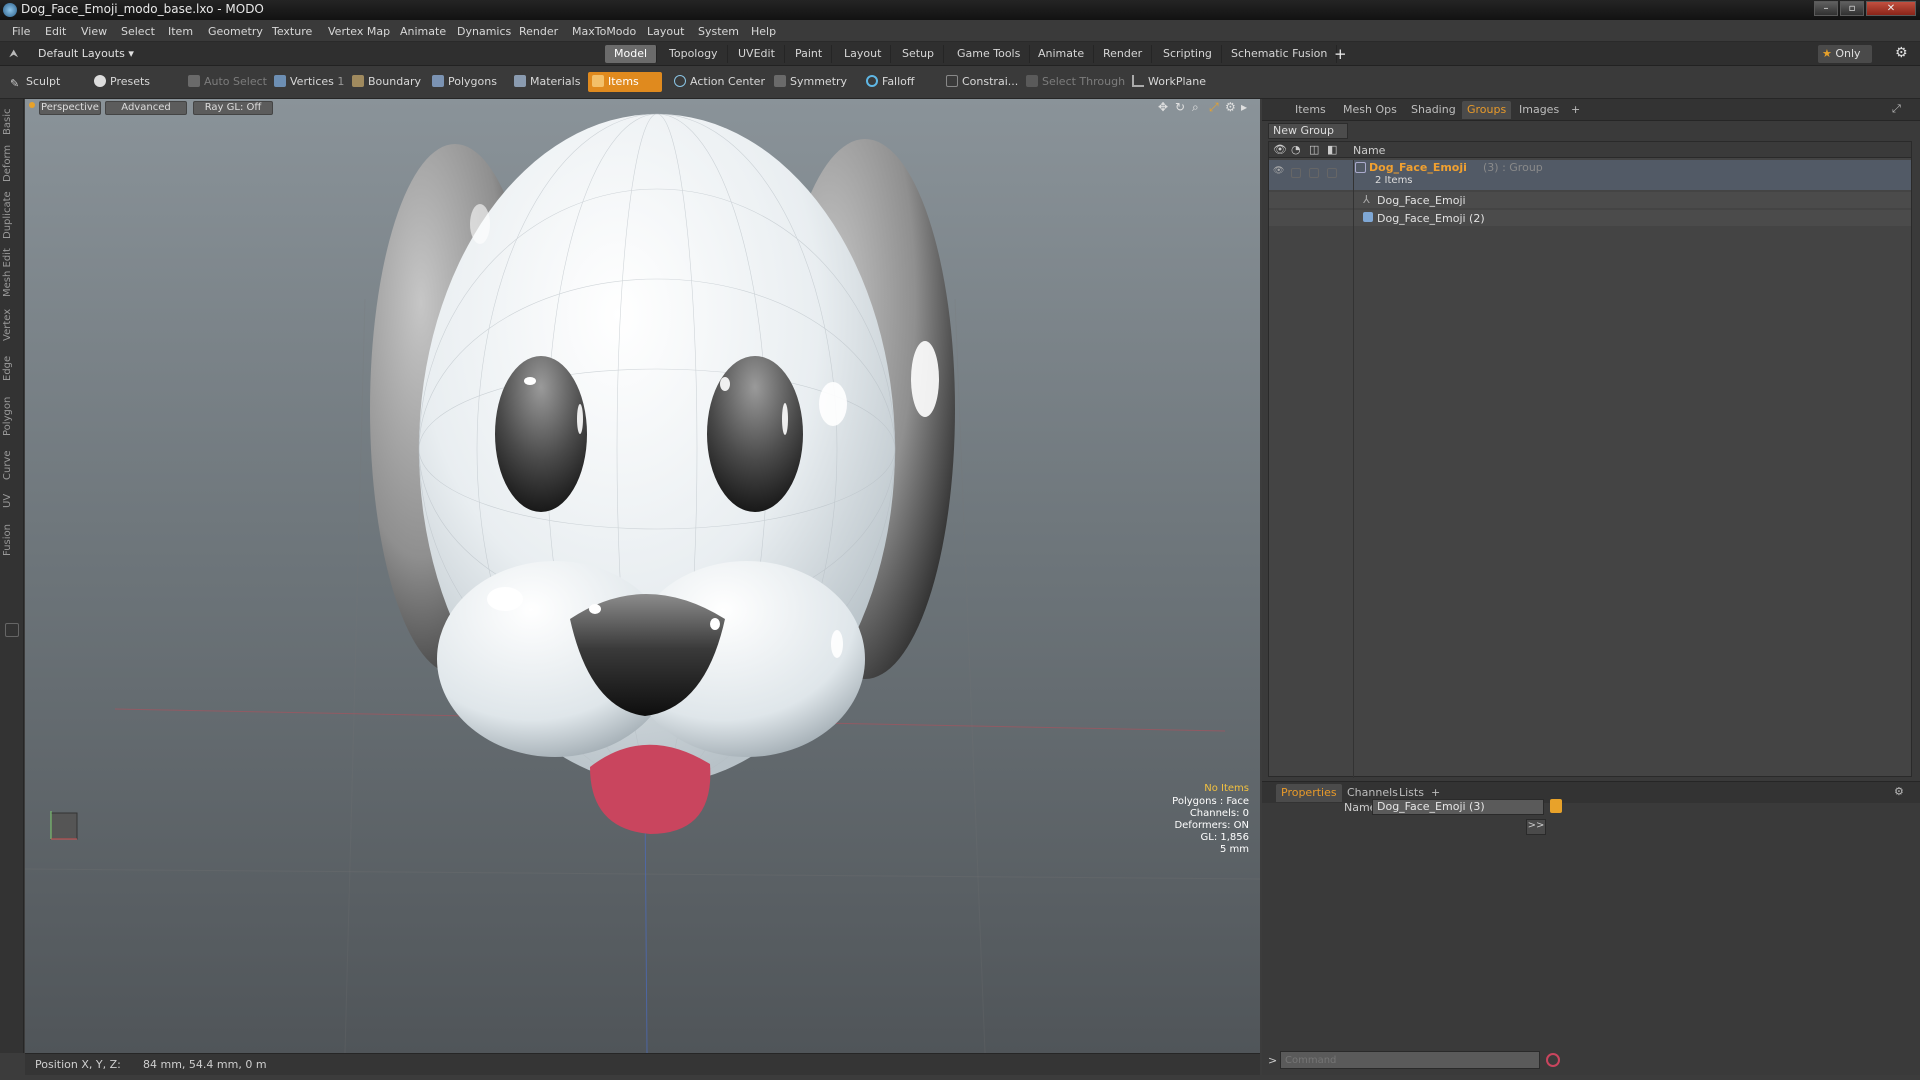 The image size is (1920, 1080). I want to click on vtab-basic: Basic, so click(12, 122).